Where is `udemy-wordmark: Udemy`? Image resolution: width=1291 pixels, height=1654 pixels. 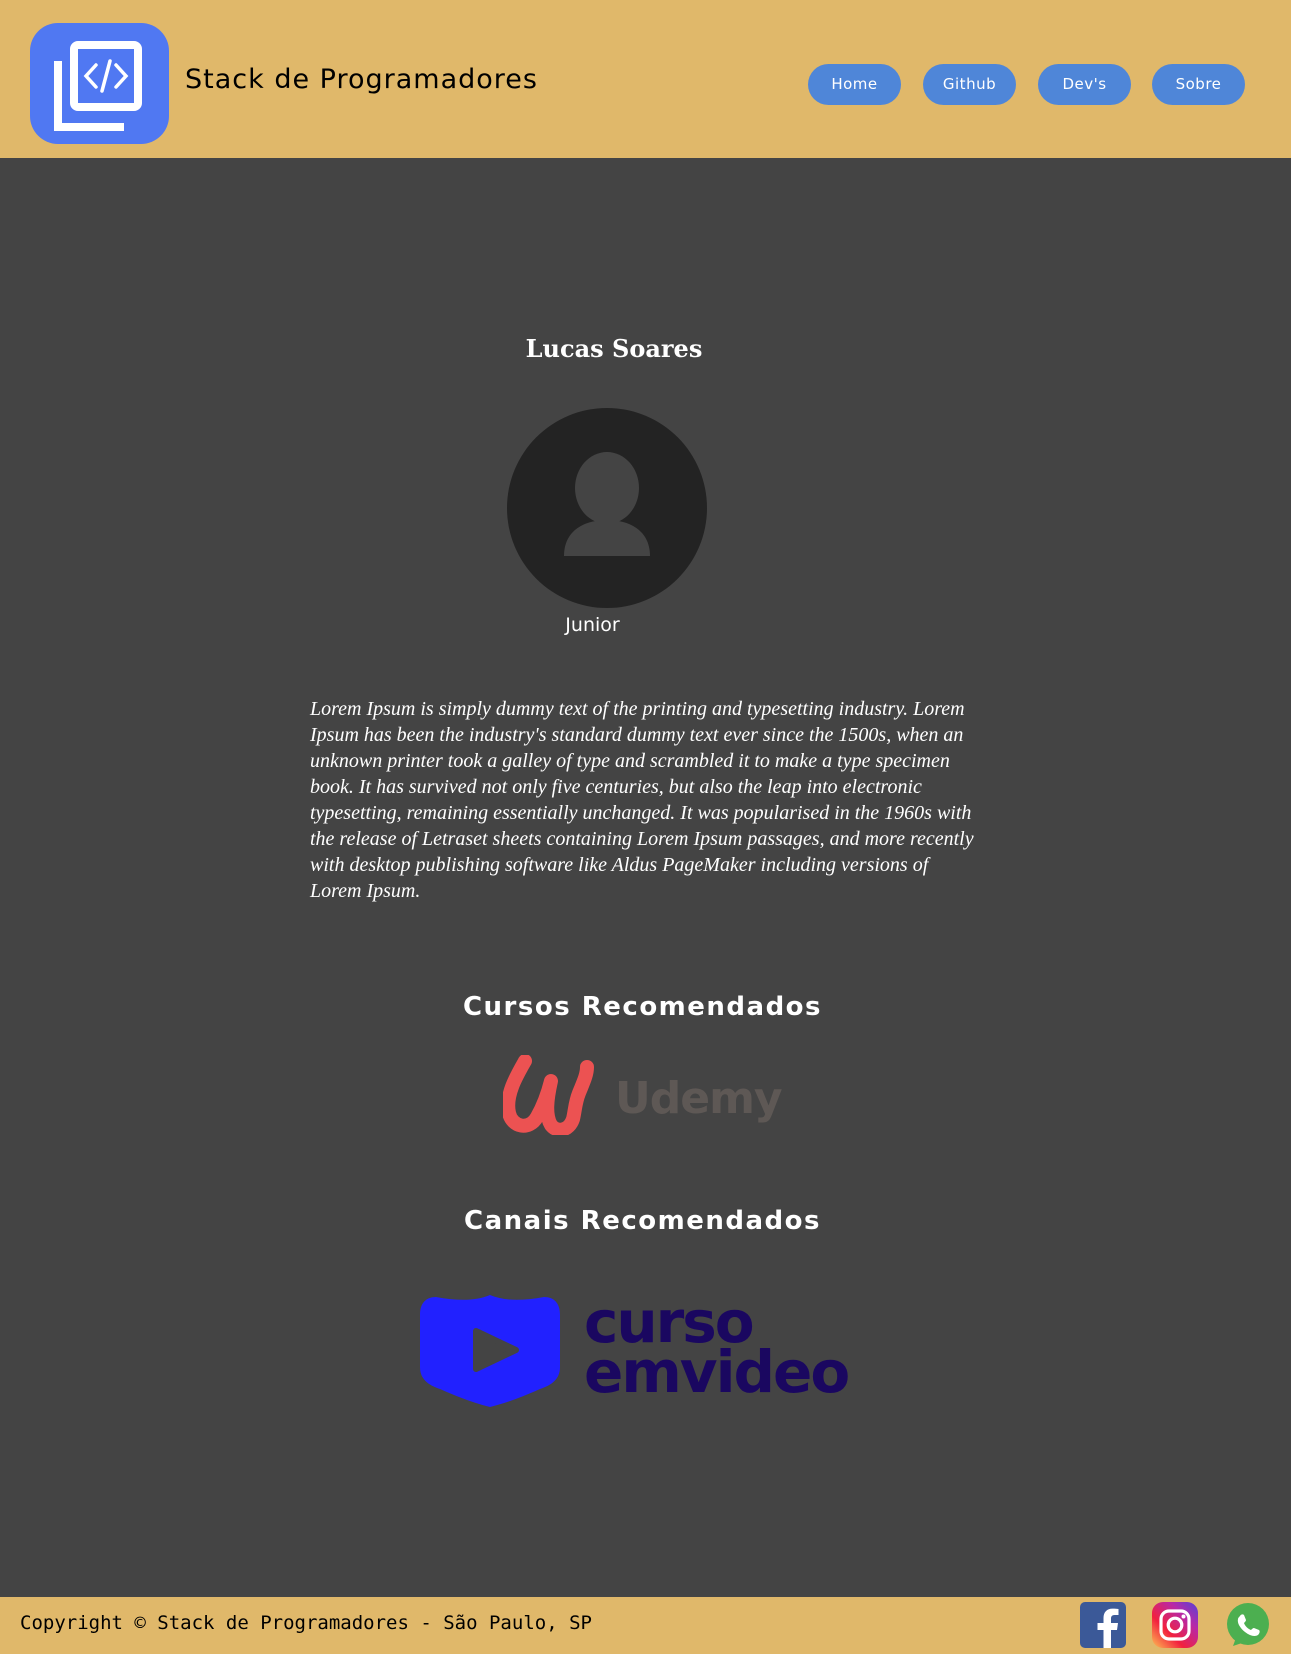 udemy-wordmark: Udemy is located at coordinates (699, 1098).